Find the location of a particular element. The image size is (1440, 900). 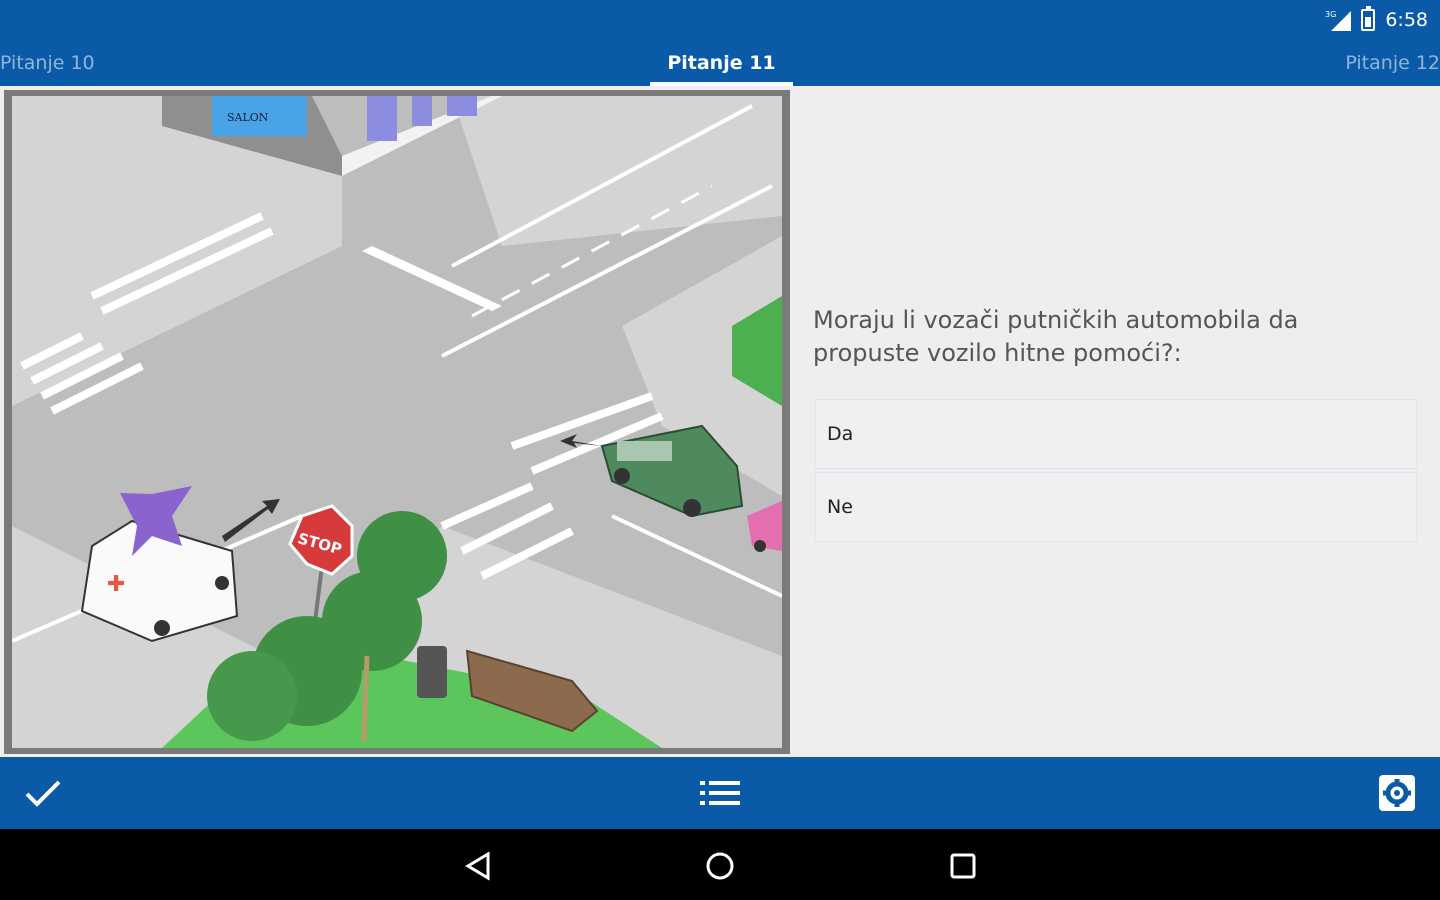

list-icon is located at coordinates (720, 793).